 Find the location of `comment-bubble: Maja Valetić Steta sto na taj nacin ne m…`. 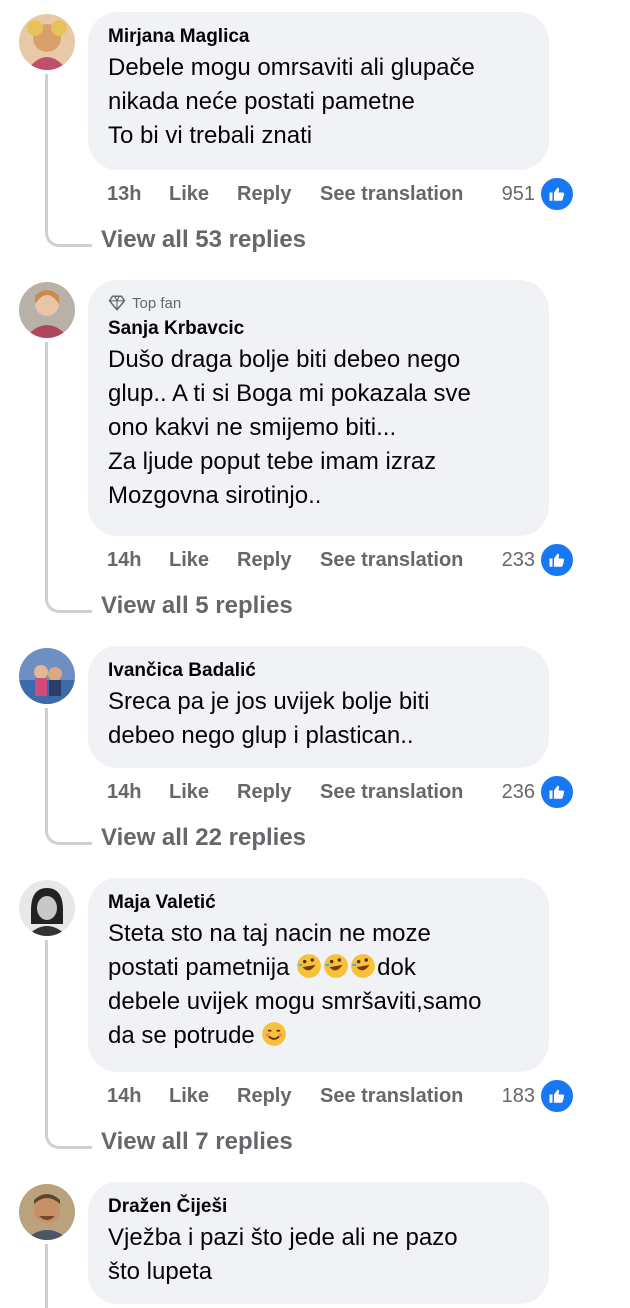

comment-bubble: Maja Valetić Steta sto na taj nacin ne m… is located at coordinates (318, 975).